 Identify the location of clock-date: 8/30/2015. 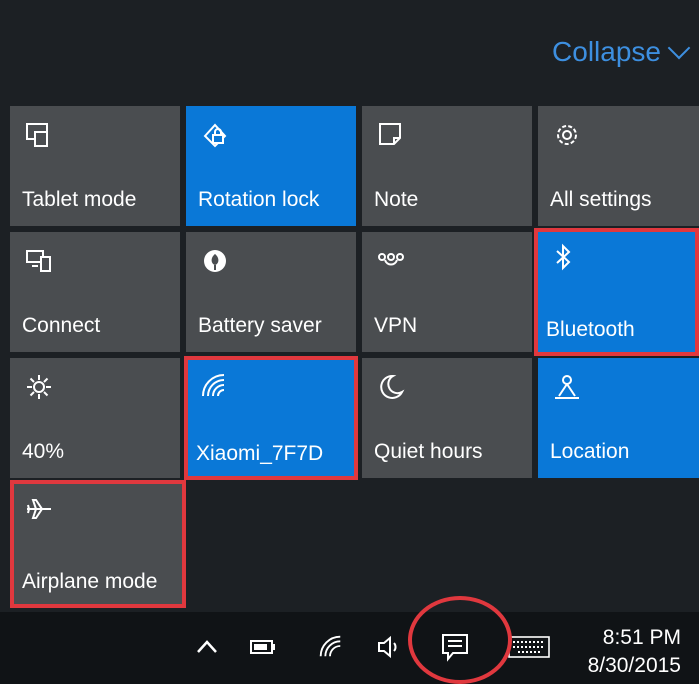
(634, 665).